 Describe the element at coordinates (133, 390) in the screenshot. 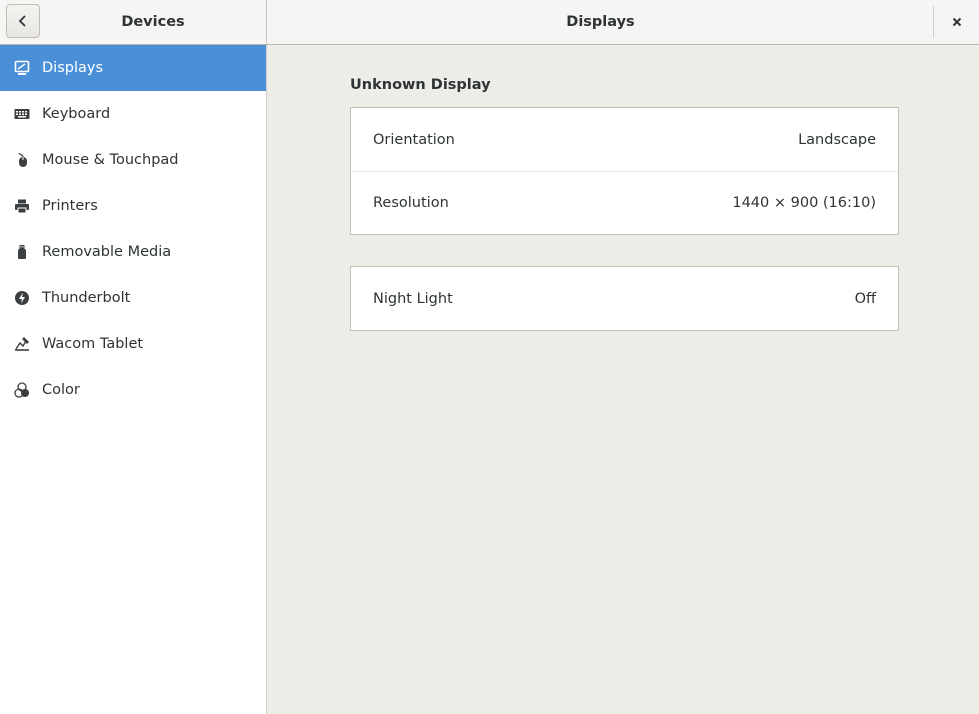

I see `sidebar-item-color: Color` at that location.